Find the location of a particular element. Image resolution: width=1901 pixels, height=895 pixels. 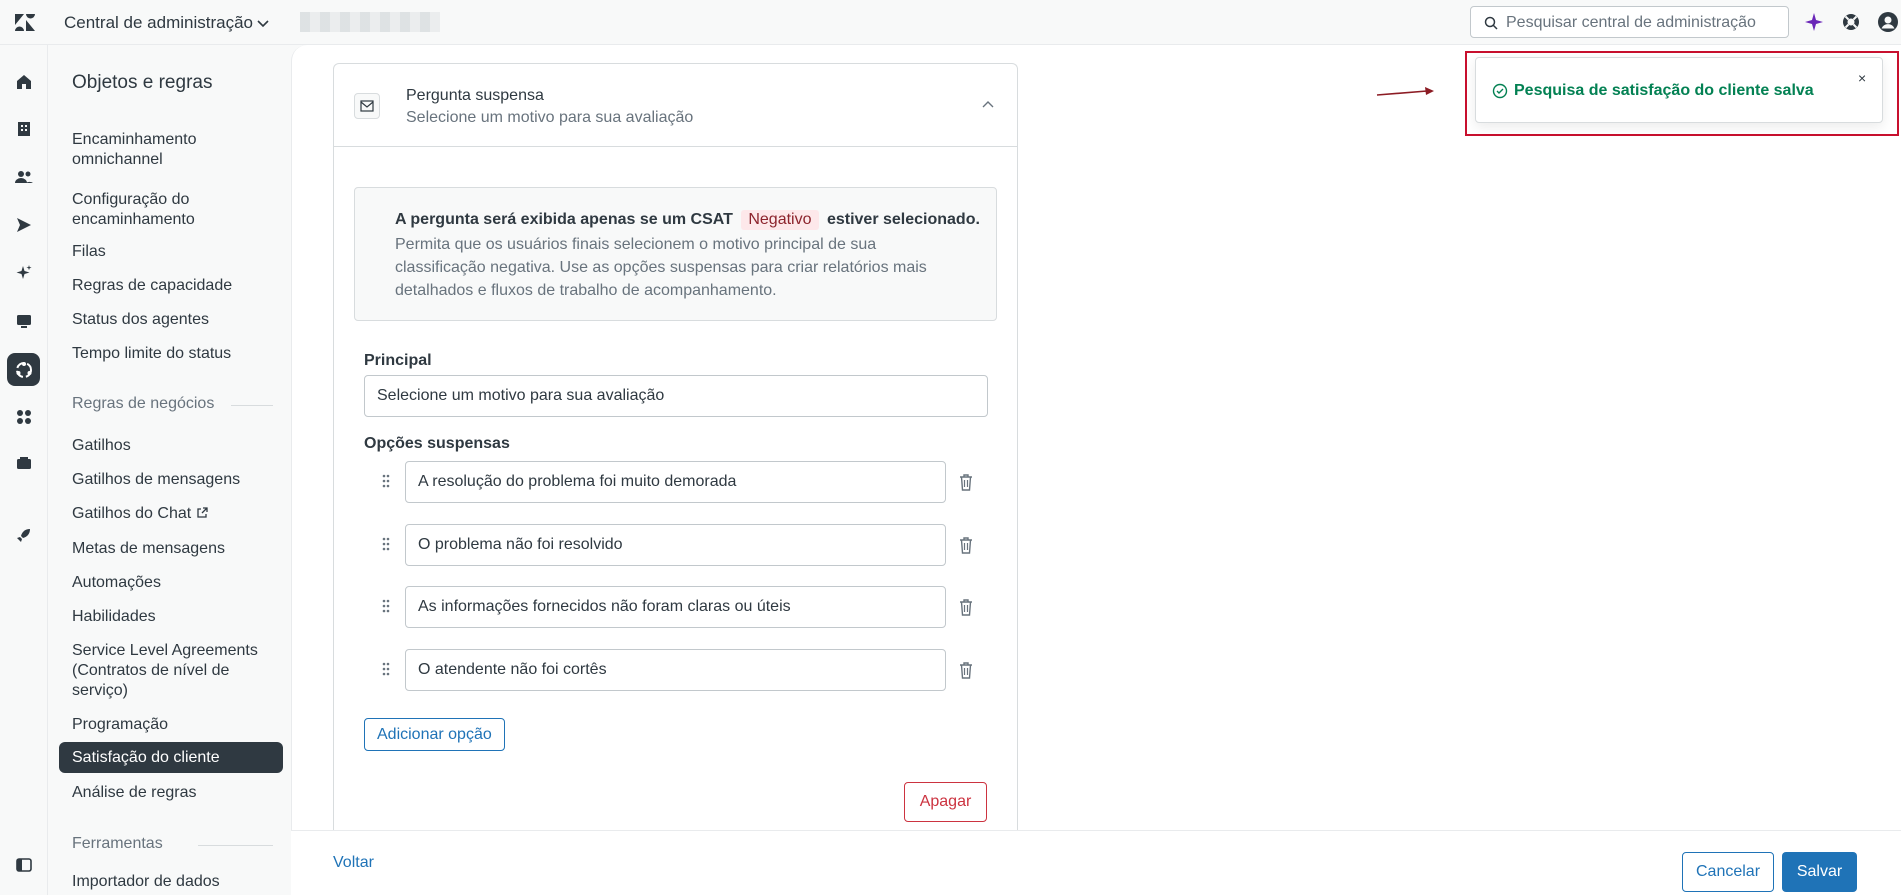

sidebar-item-encaminhamento-omnichannel: Encaminhamento omnichannel is located at coordinates (172, 150).